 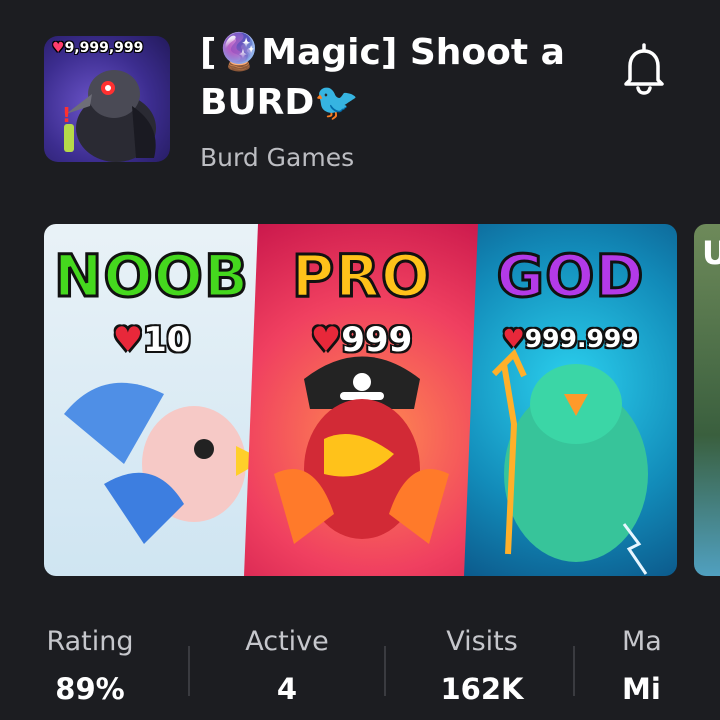 I want to click on stat-value: Mi, so click(x=641, y=689).